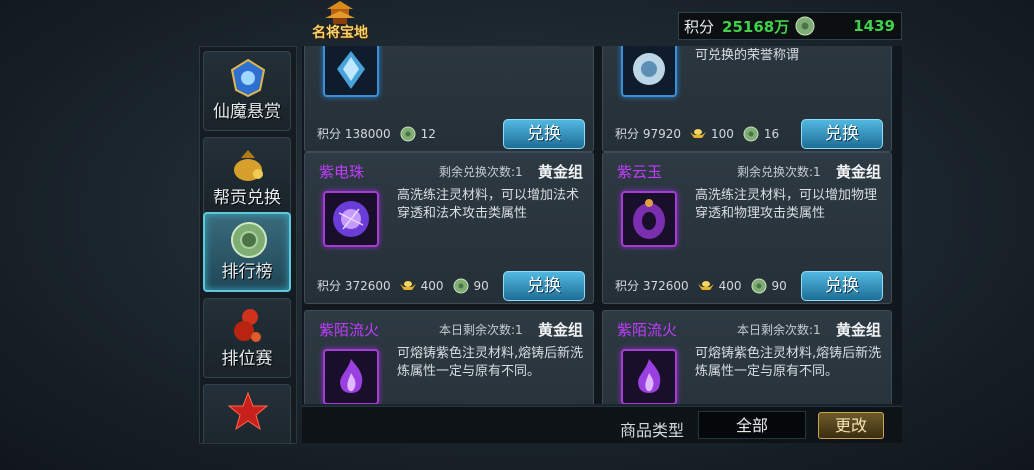 This screenshot has width=1034, height=470. I want to click on sidebar-item-ranked-match: 排位赛, so click(247, 338).